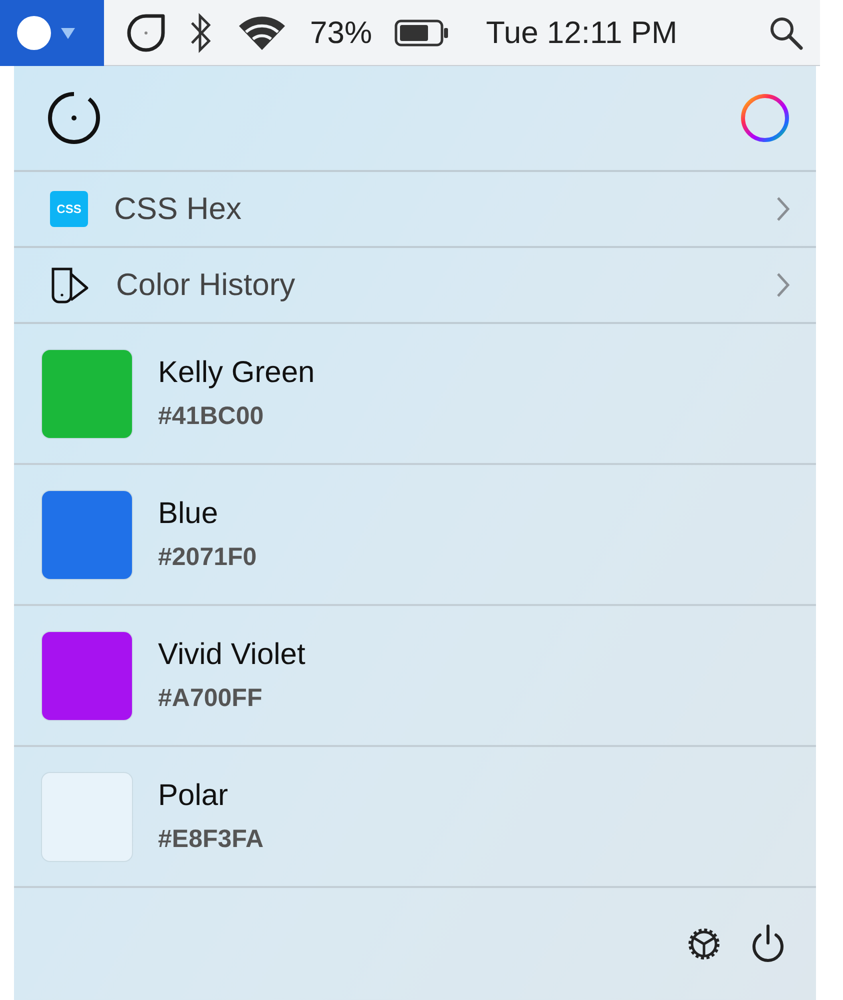 This screenshot has width=843, height=1000. What do you see at coordinates (74, 118) in the screenshot?
I see `eyedropper-target-icon` at bounding box center [74, 118].